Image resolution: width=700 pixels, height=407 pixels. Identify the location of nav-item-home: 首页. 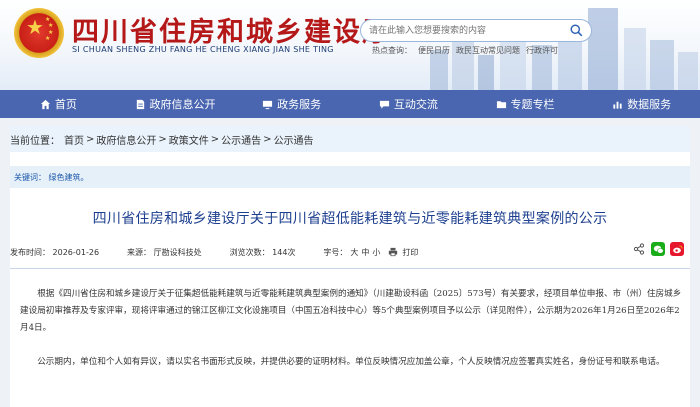
(58, 104).